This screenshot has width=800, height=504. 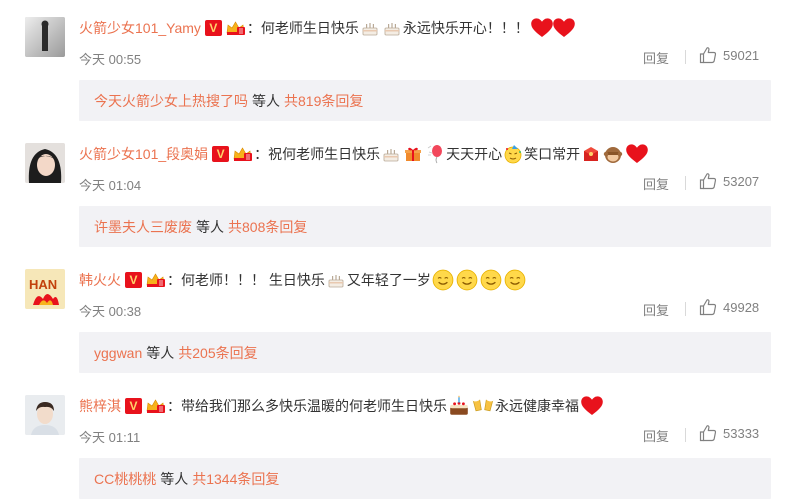 I want to click on sub-reply-count-link: 共1344条回复, so click(x=235, y=479).